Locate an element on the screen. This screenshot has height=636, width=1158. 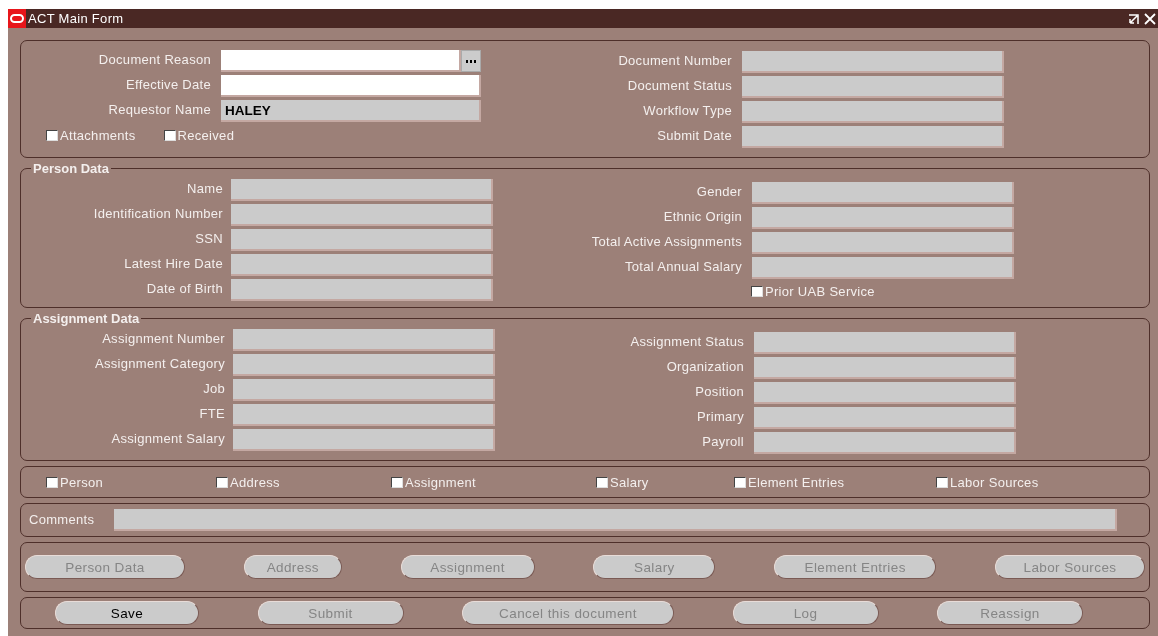
field-label: Workflow Type is located at coordinates (687, 111).